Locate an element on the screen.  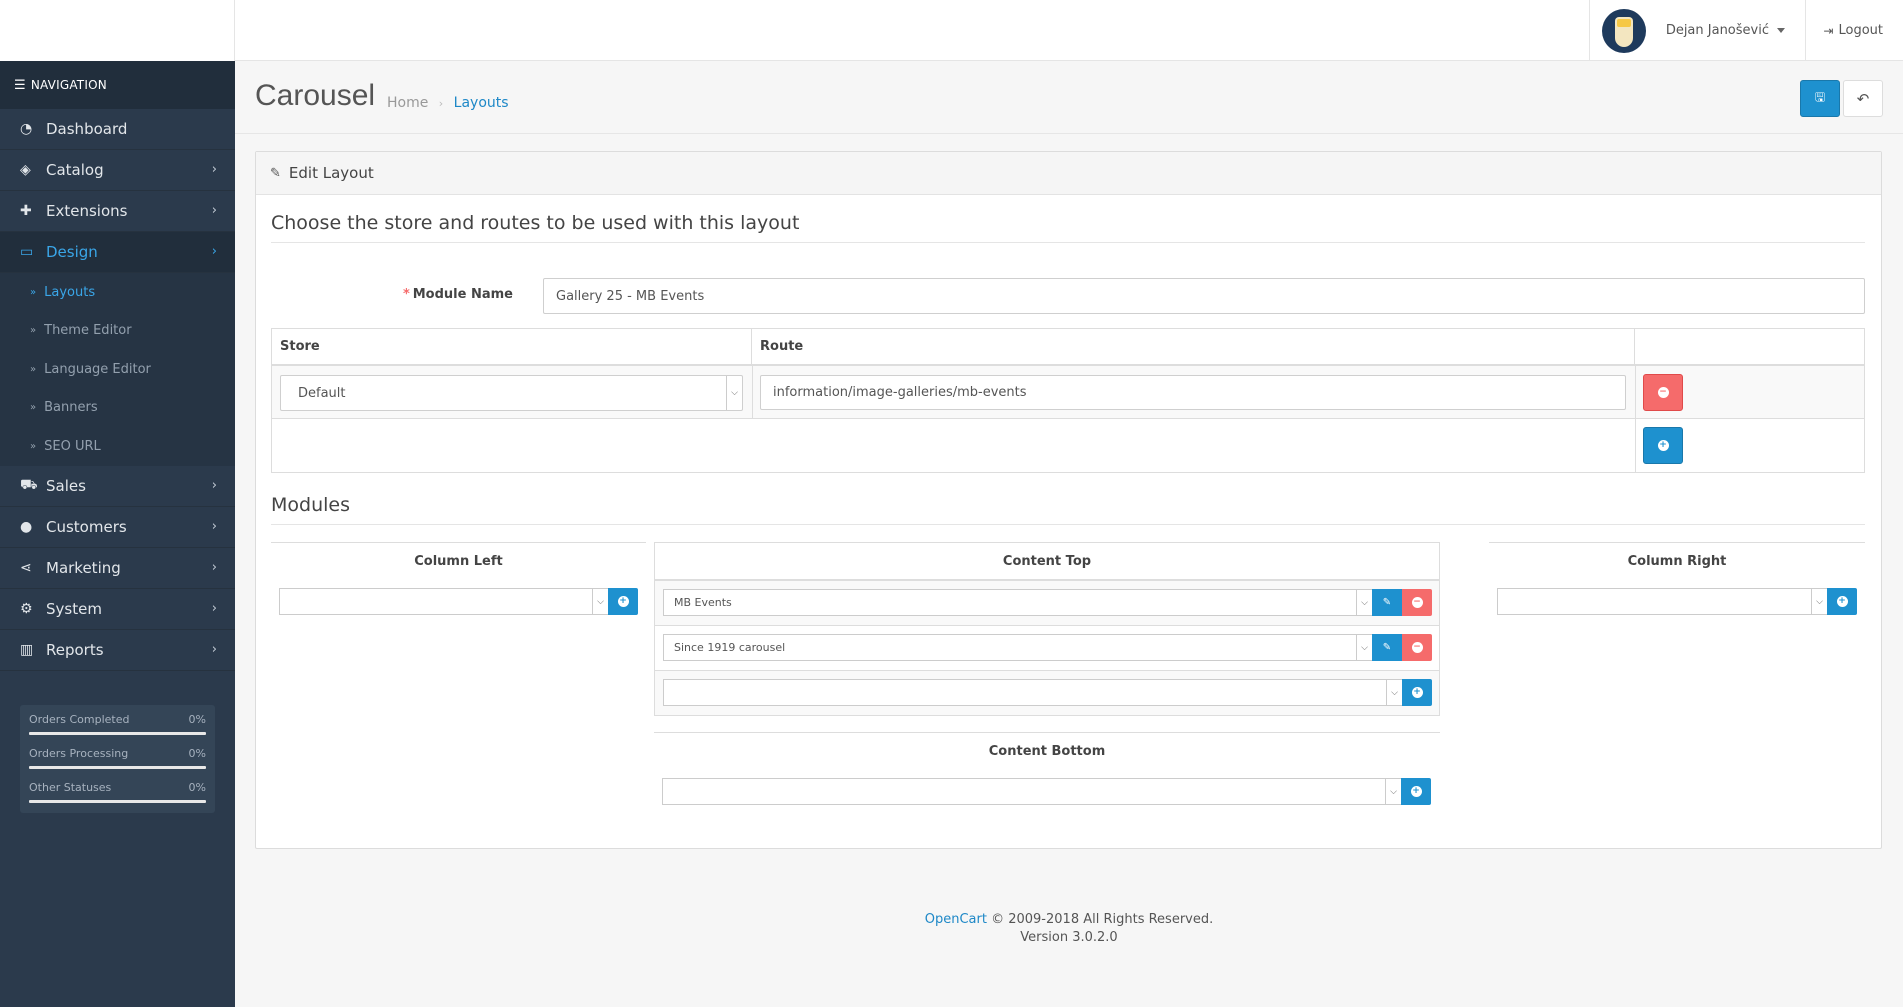
modules-legend: Modules is located at coordinates (1068, 509).